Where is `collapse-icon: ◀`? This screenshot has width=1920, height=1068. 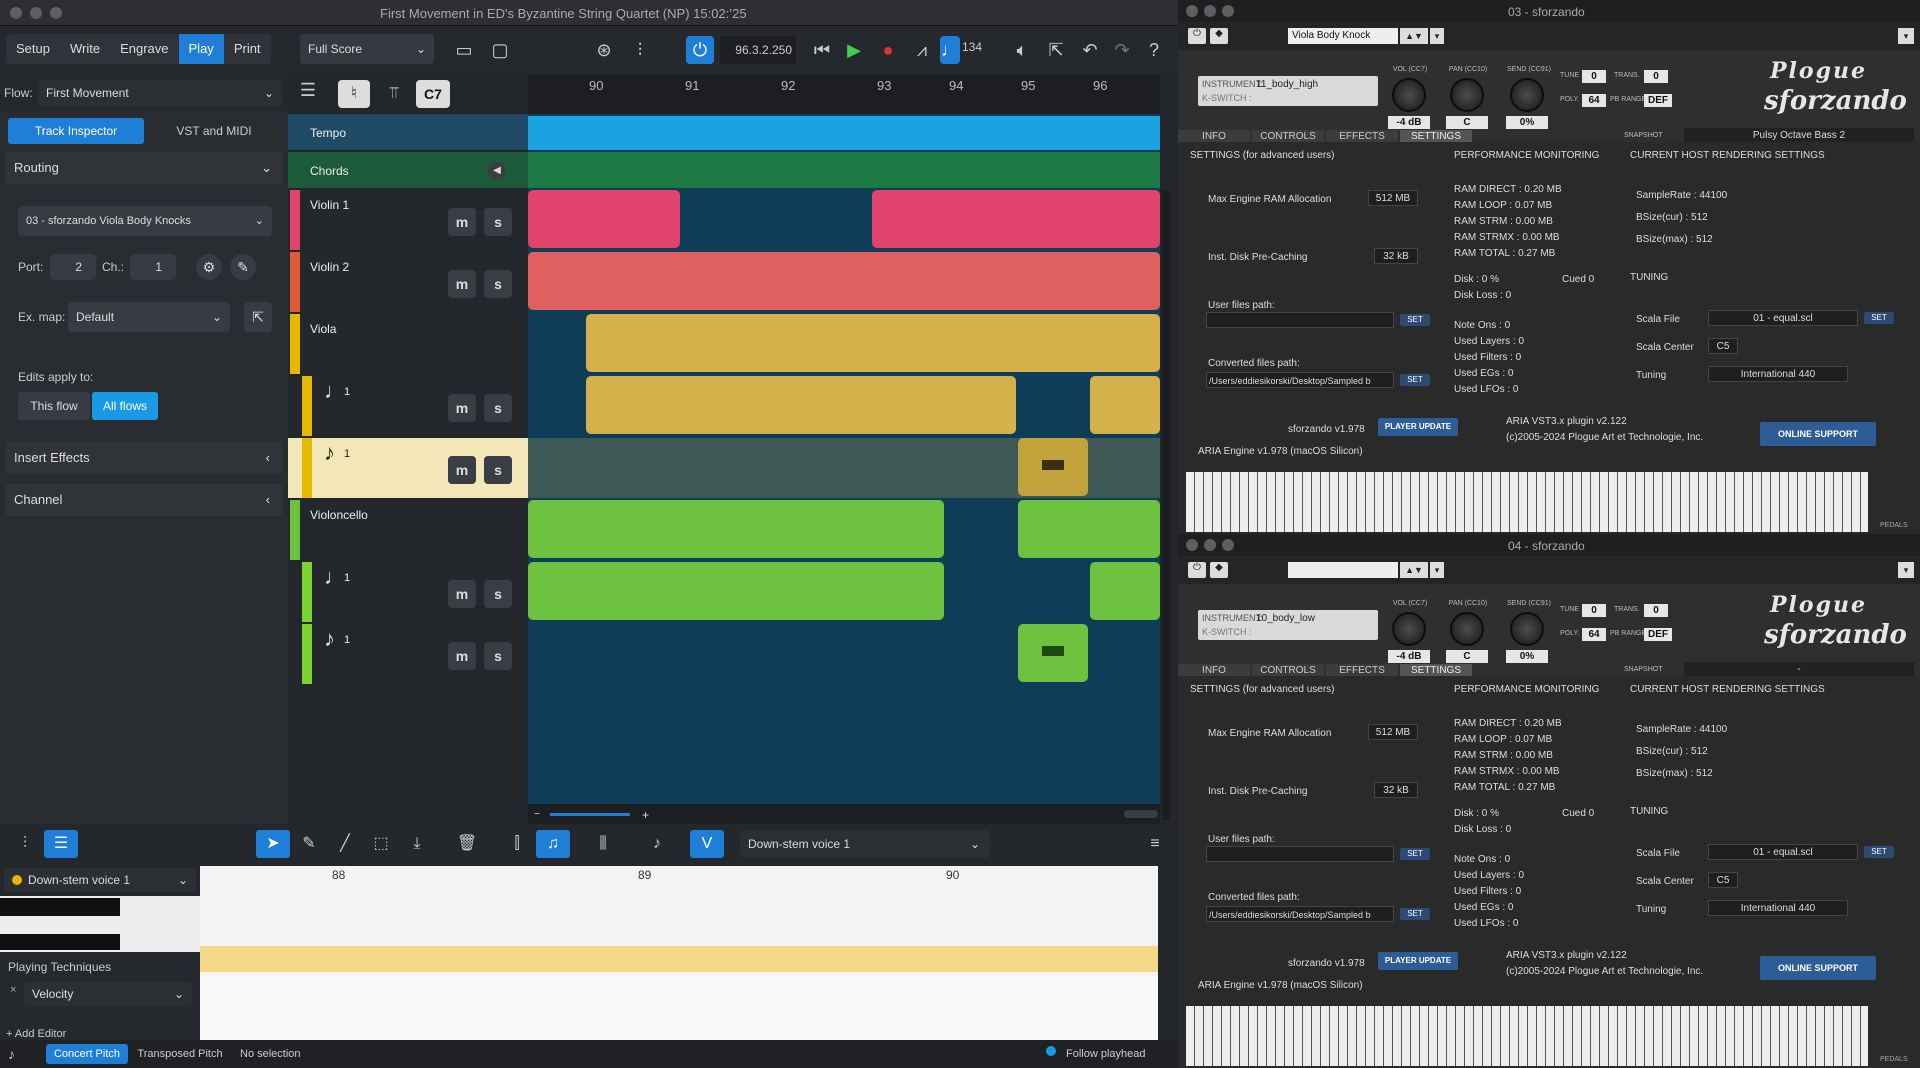
collapse-icon: ◀ is located at coordinates (497, 171).